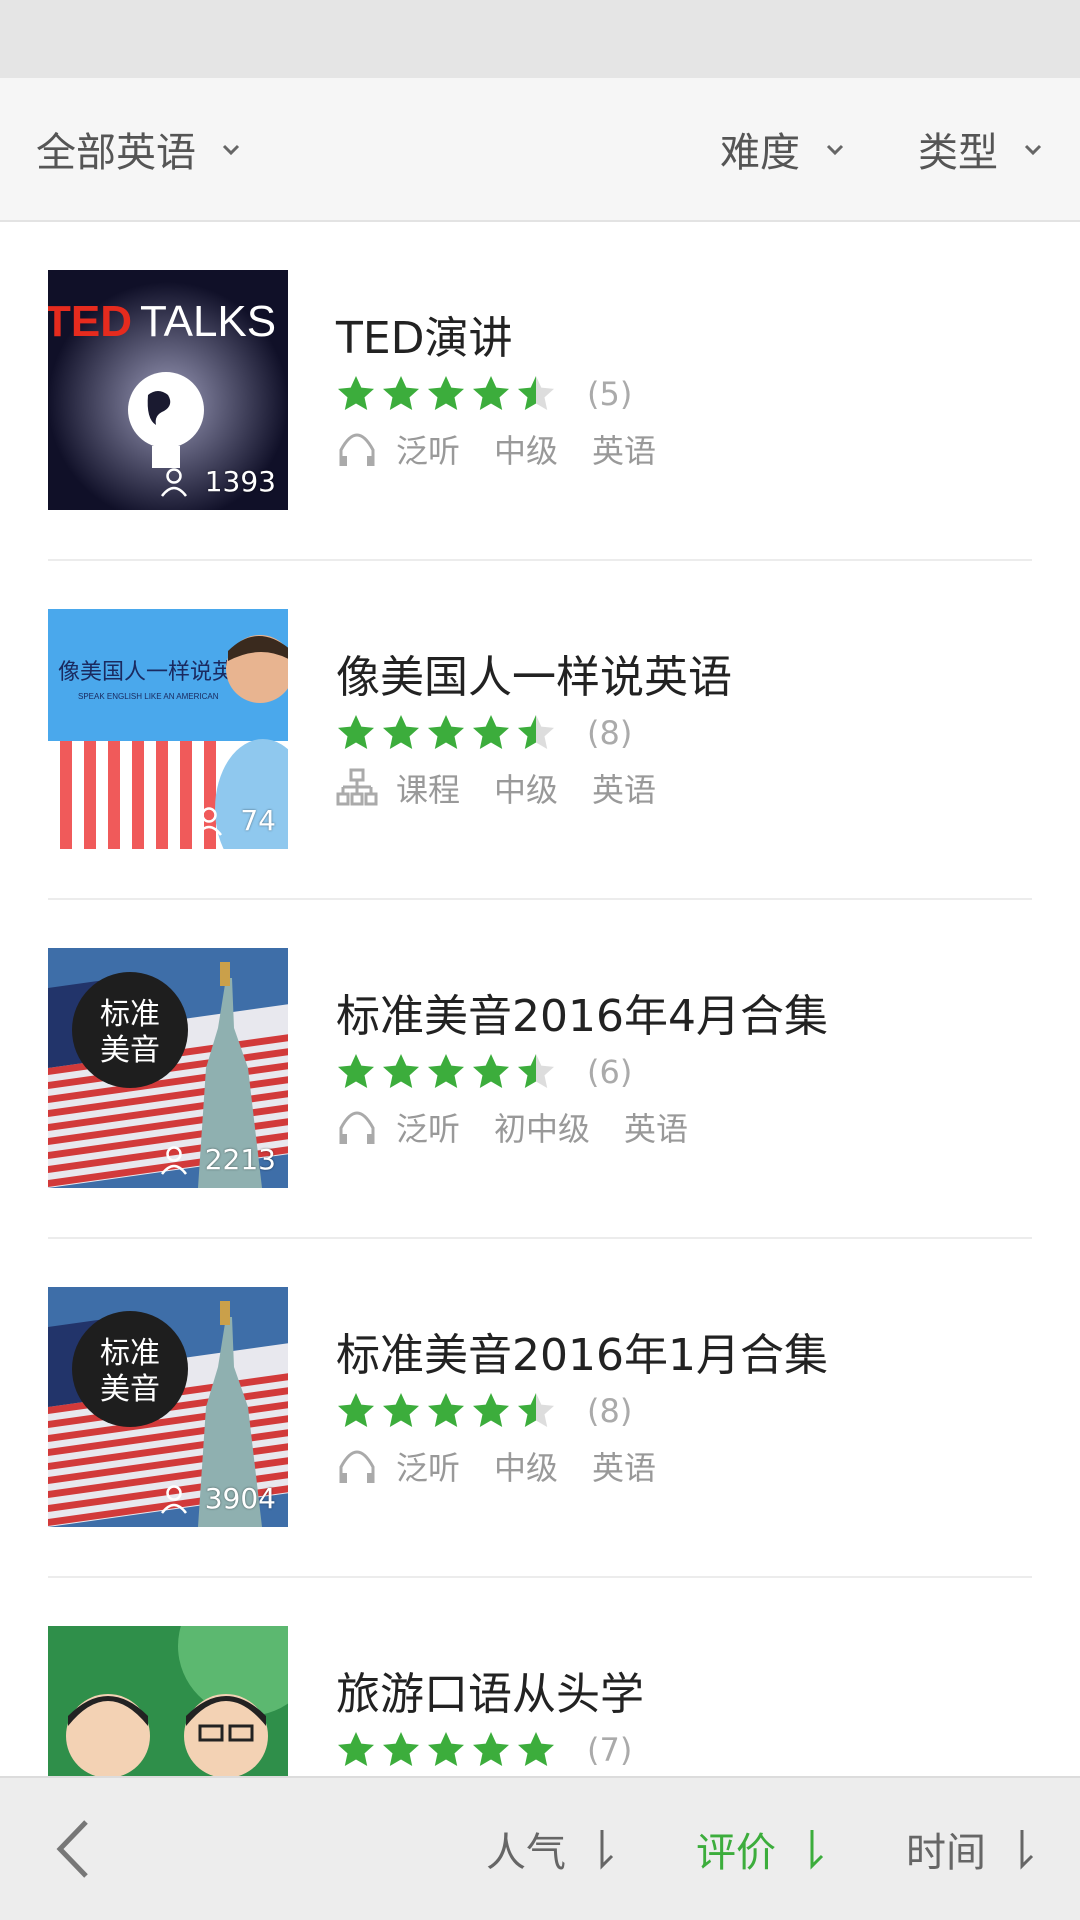 The width and height of the screenshot is (1080, 1920). I want to click on learner-count: 74, so click(235, 820).